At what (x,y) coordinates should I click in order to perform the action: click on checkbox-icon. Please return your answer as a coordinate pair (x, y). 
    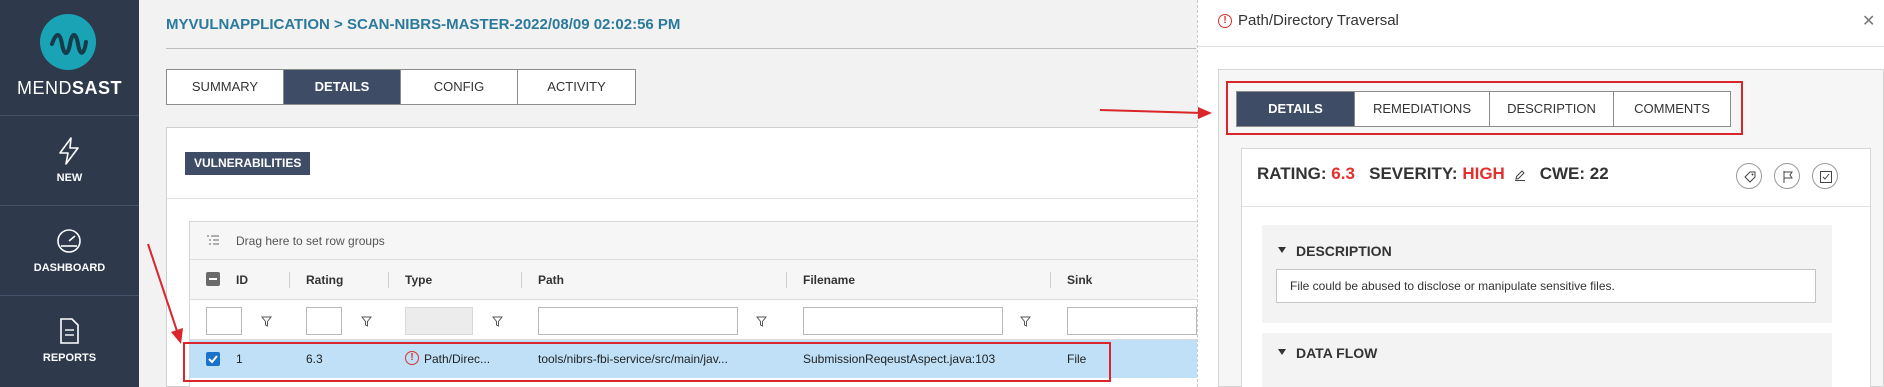
    Looking at the image, I should click on (1826, 177).